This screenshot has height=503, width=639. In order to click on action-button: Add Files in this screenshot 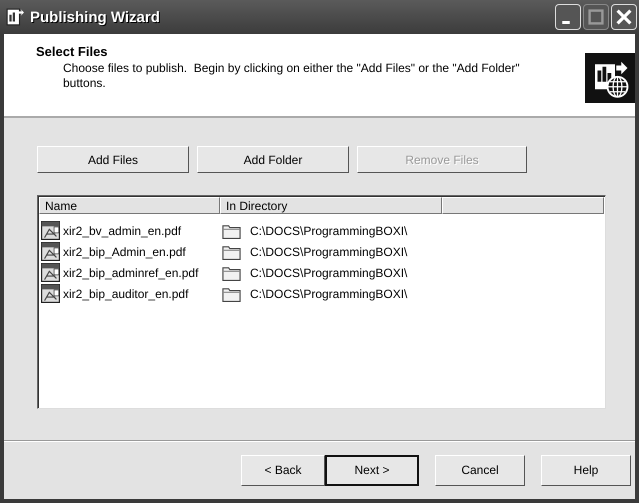, I will do `click(113, 159)`.